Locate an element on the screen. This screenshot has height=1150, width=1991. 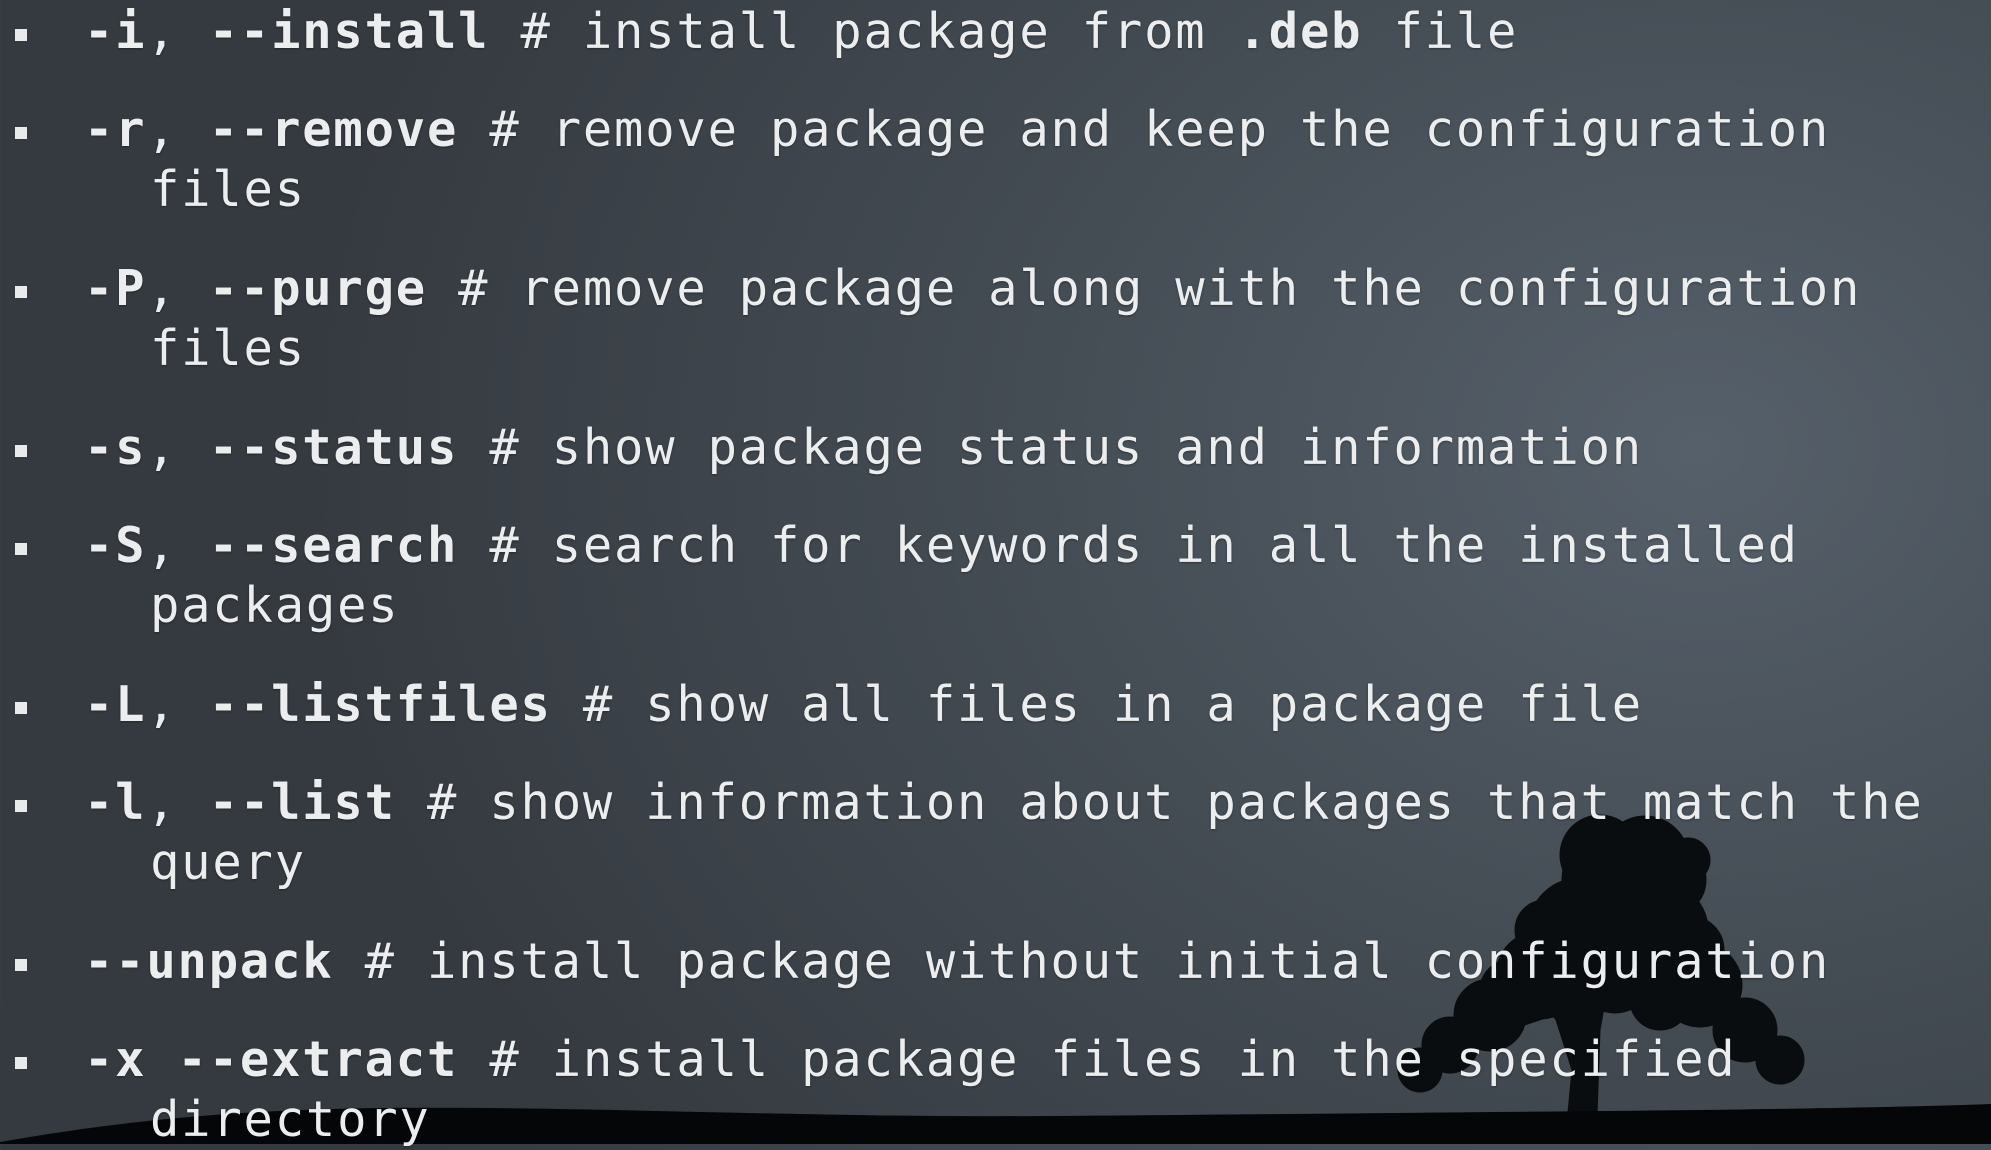
long-option: --unpack is located at coordinates (209, 961).